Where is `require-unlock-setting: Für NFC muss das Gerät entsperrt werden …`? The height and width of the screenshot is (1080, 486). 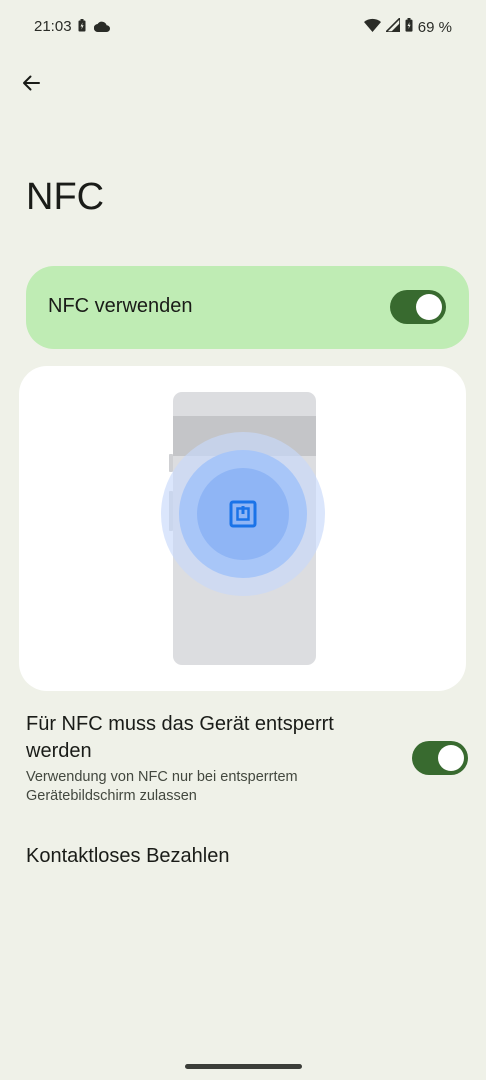 require-unlock-setting: Für NFC muss das Gerät entsperrt werden … is located at coordinates (247, 761).